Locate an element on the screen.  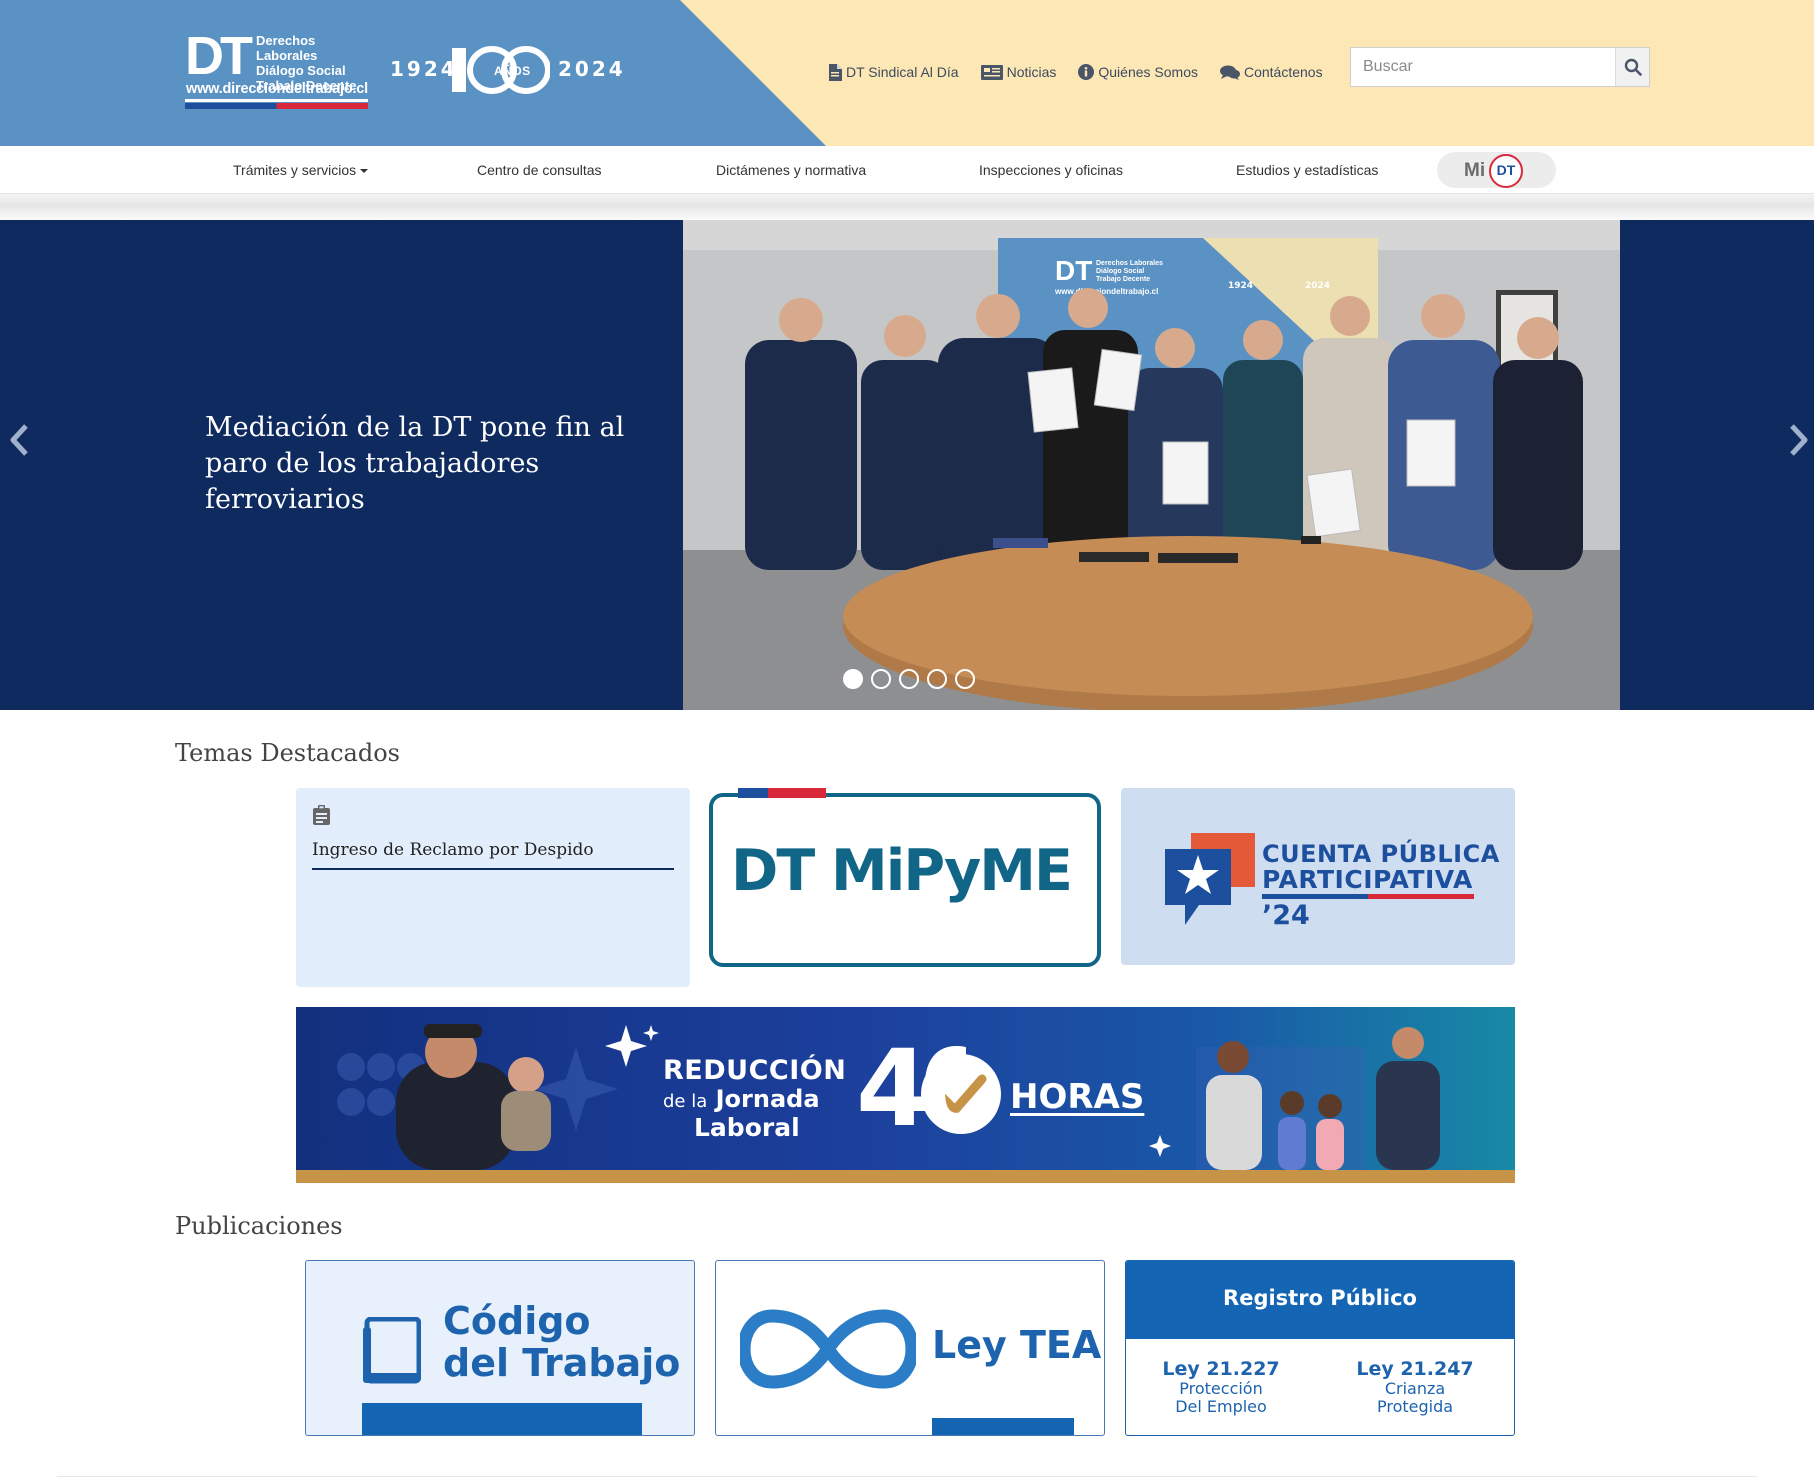
logo-flag-bar is located at coordinates (276, 106).